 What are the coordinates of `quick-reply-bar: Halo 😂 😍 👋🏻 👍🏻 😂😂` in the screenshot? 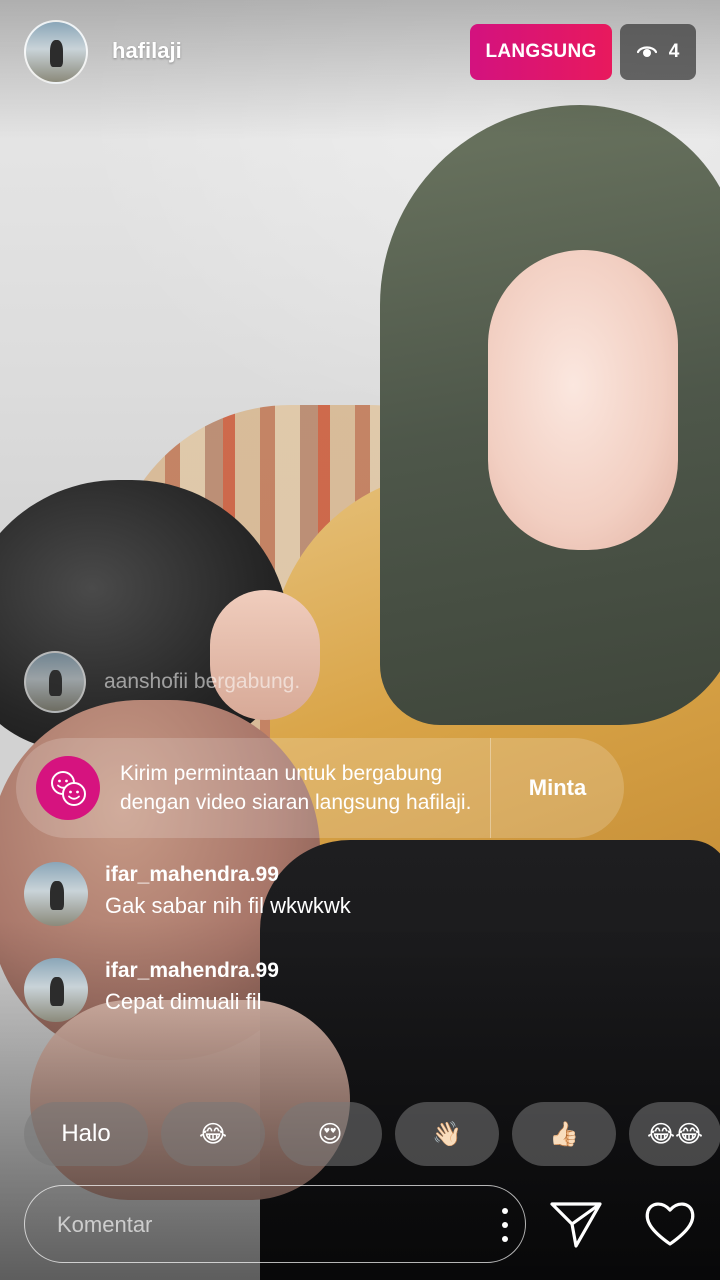 It's located at (372, 1134).